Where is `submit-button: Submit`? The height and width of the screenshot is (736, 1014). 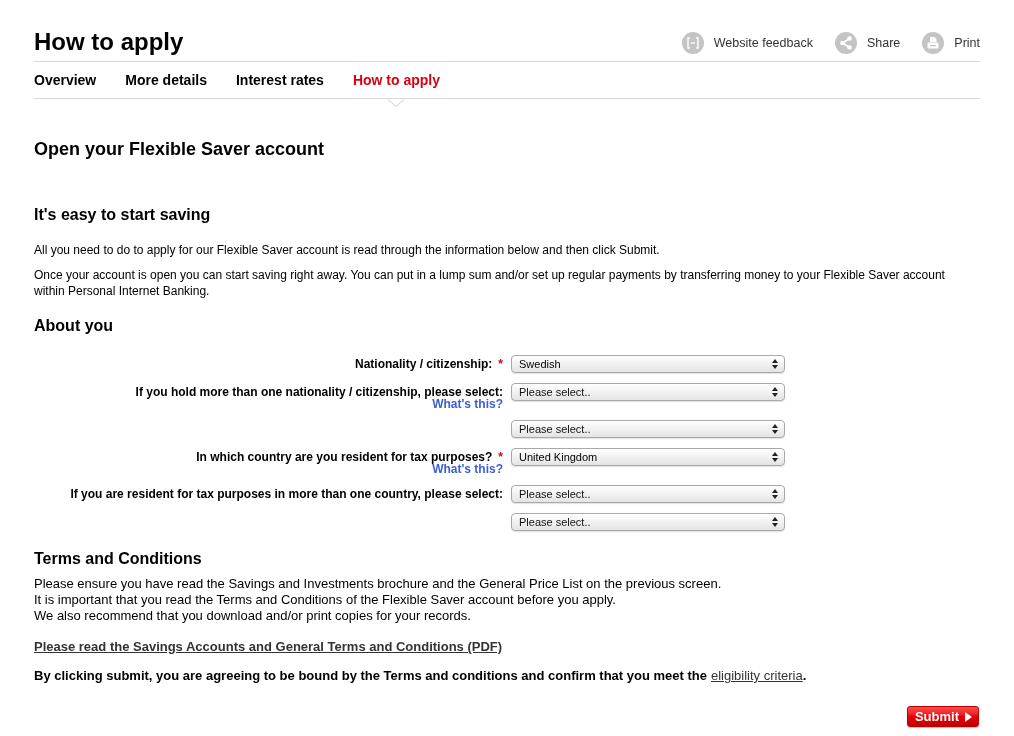
submit-button: Submit is located at coordinates (942, 716).